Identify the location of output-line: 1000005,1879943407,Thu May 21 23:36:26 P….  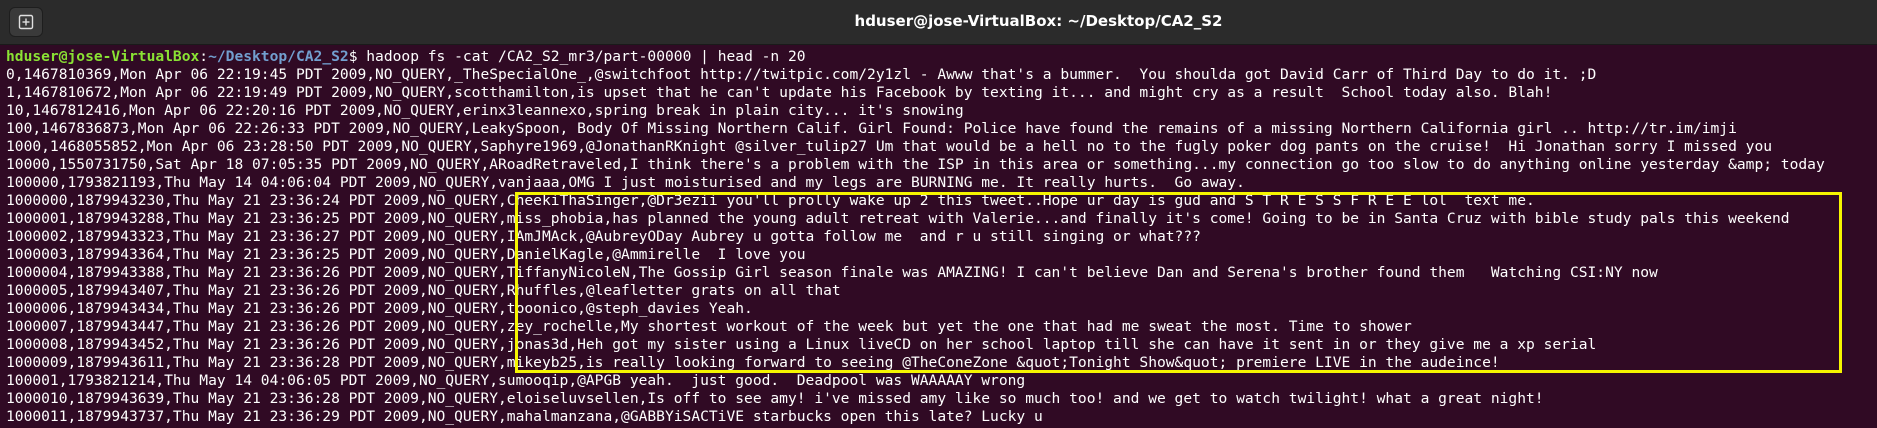
(423, 290).